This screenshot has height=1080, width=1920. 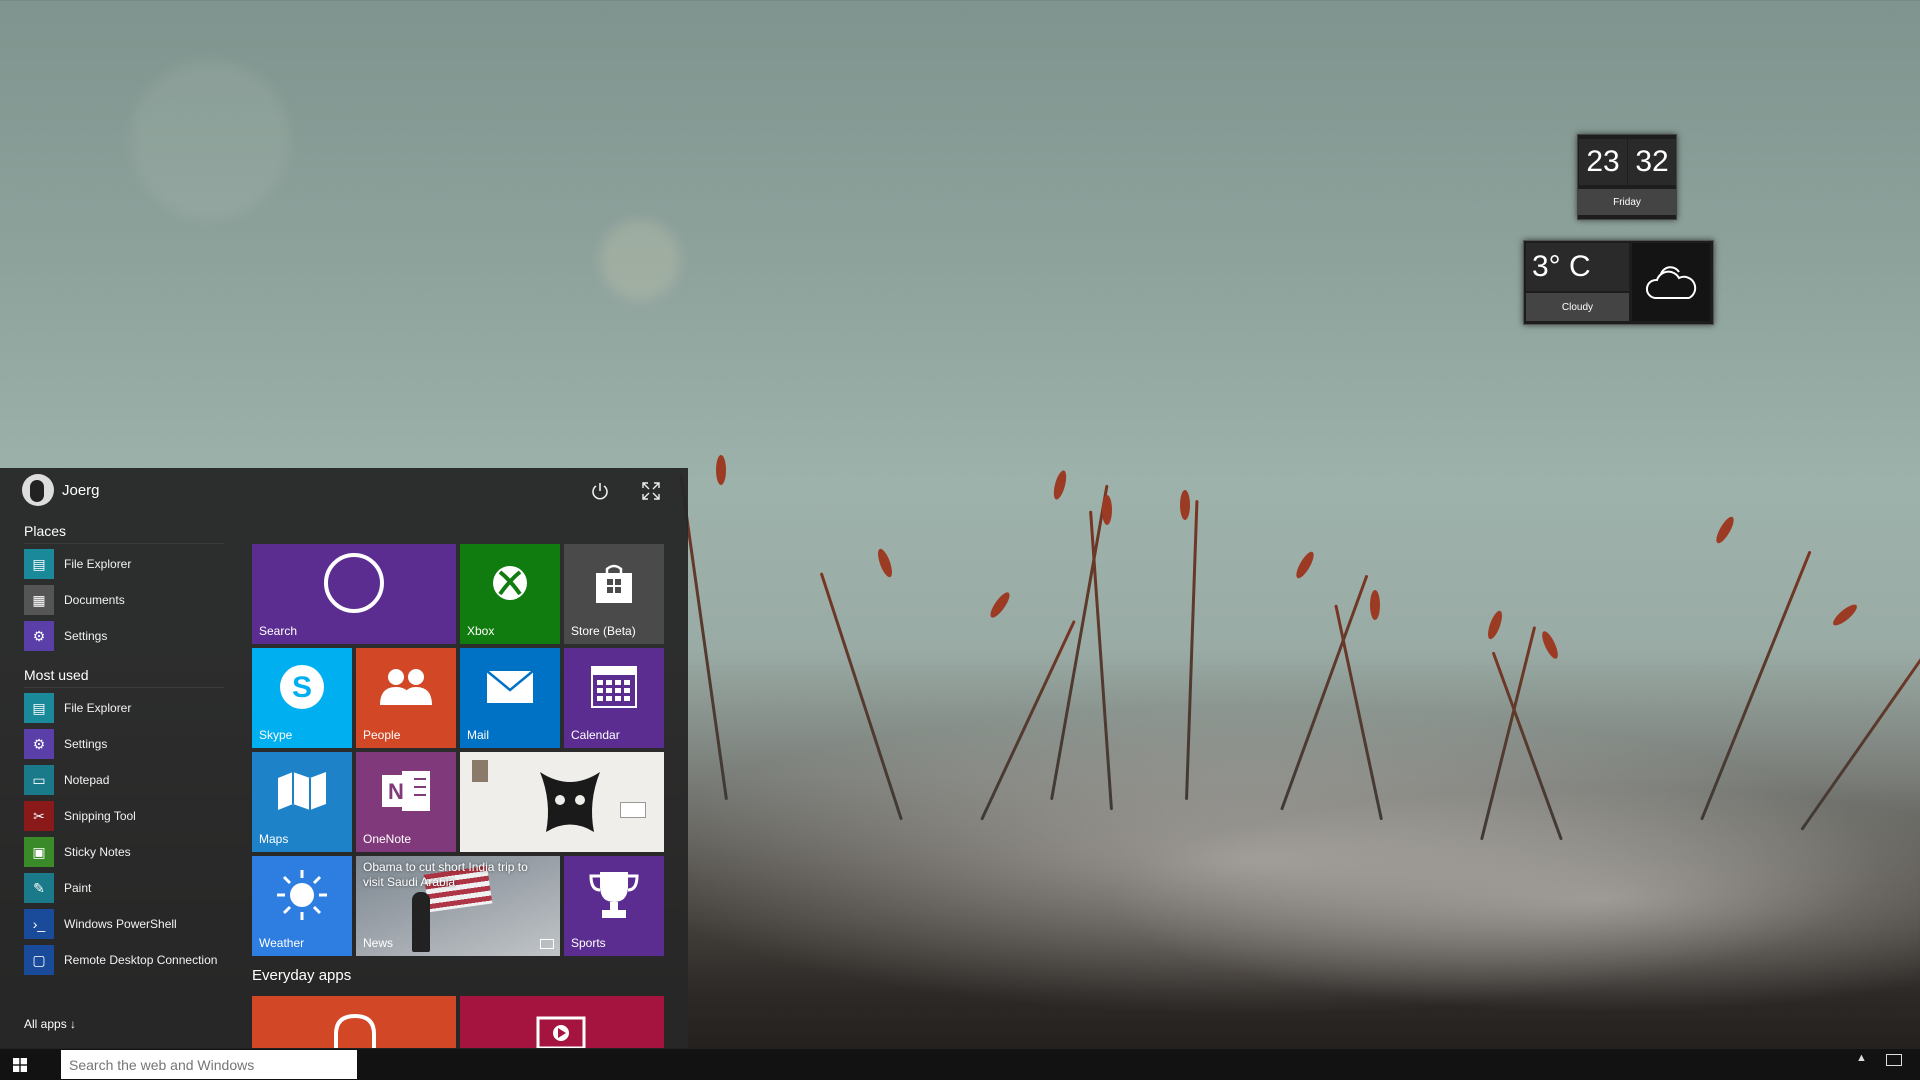 I want to click on tile-search: Search, so click(x=354, y=594).